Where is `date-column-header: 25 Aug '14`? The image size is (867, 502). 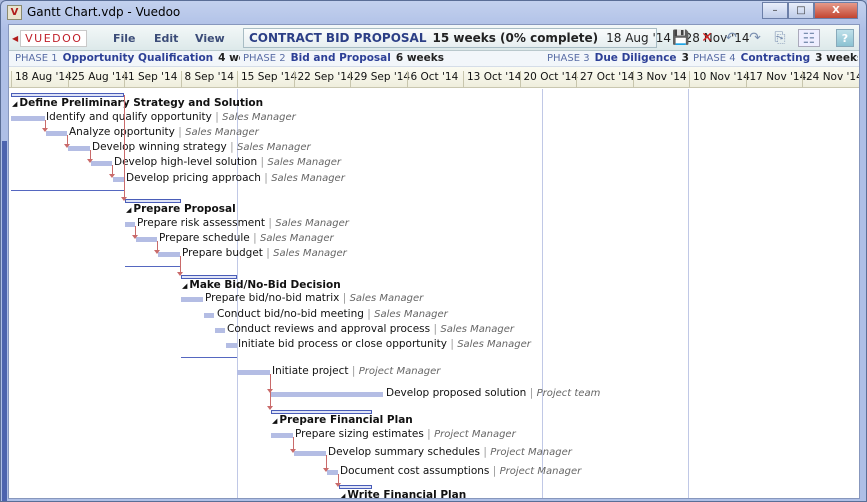 date-column-header: 25 Aug '14 is located at coordinates (97, 79).